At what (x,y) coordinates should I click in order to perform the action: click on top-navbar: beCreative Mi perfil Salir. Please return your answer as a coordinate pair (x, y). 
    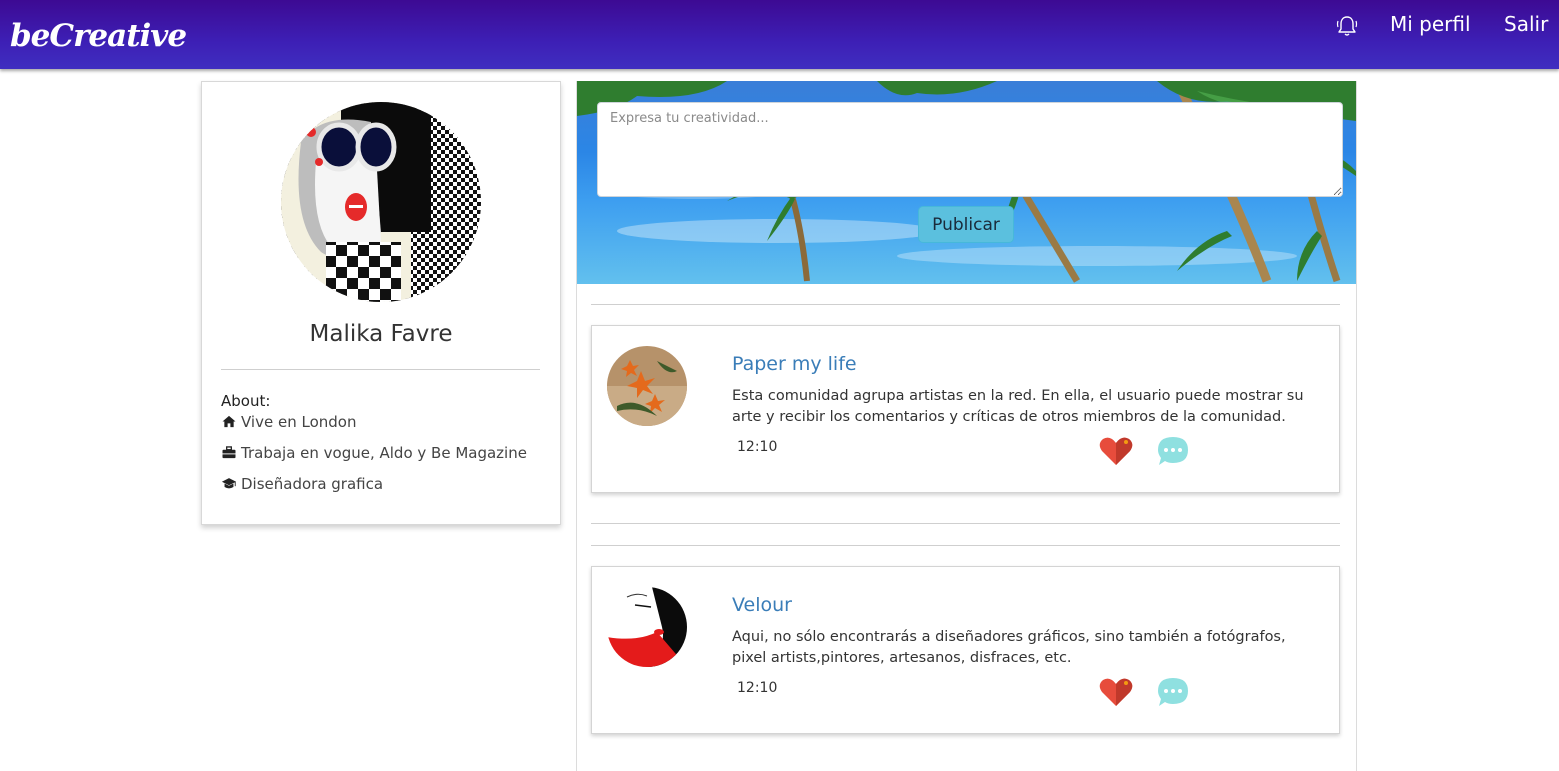
    Looking at the image, I should click on (779, 34).